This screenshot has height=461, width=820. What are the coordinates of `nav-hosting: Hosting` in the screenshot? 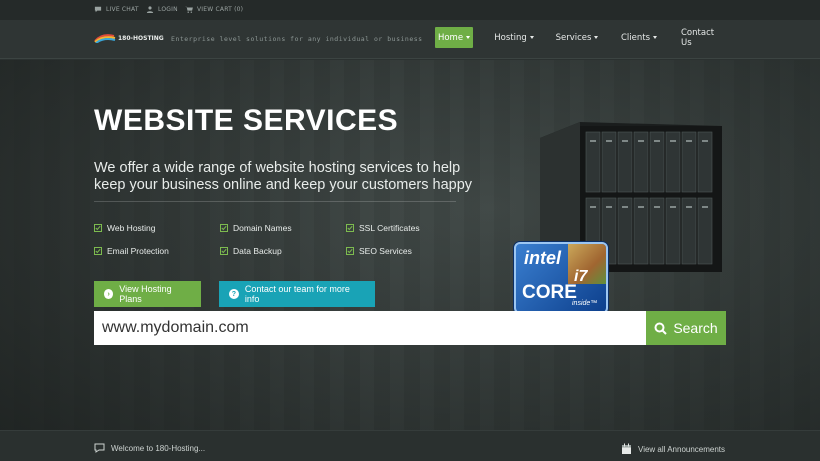 It's located at (514, 37).